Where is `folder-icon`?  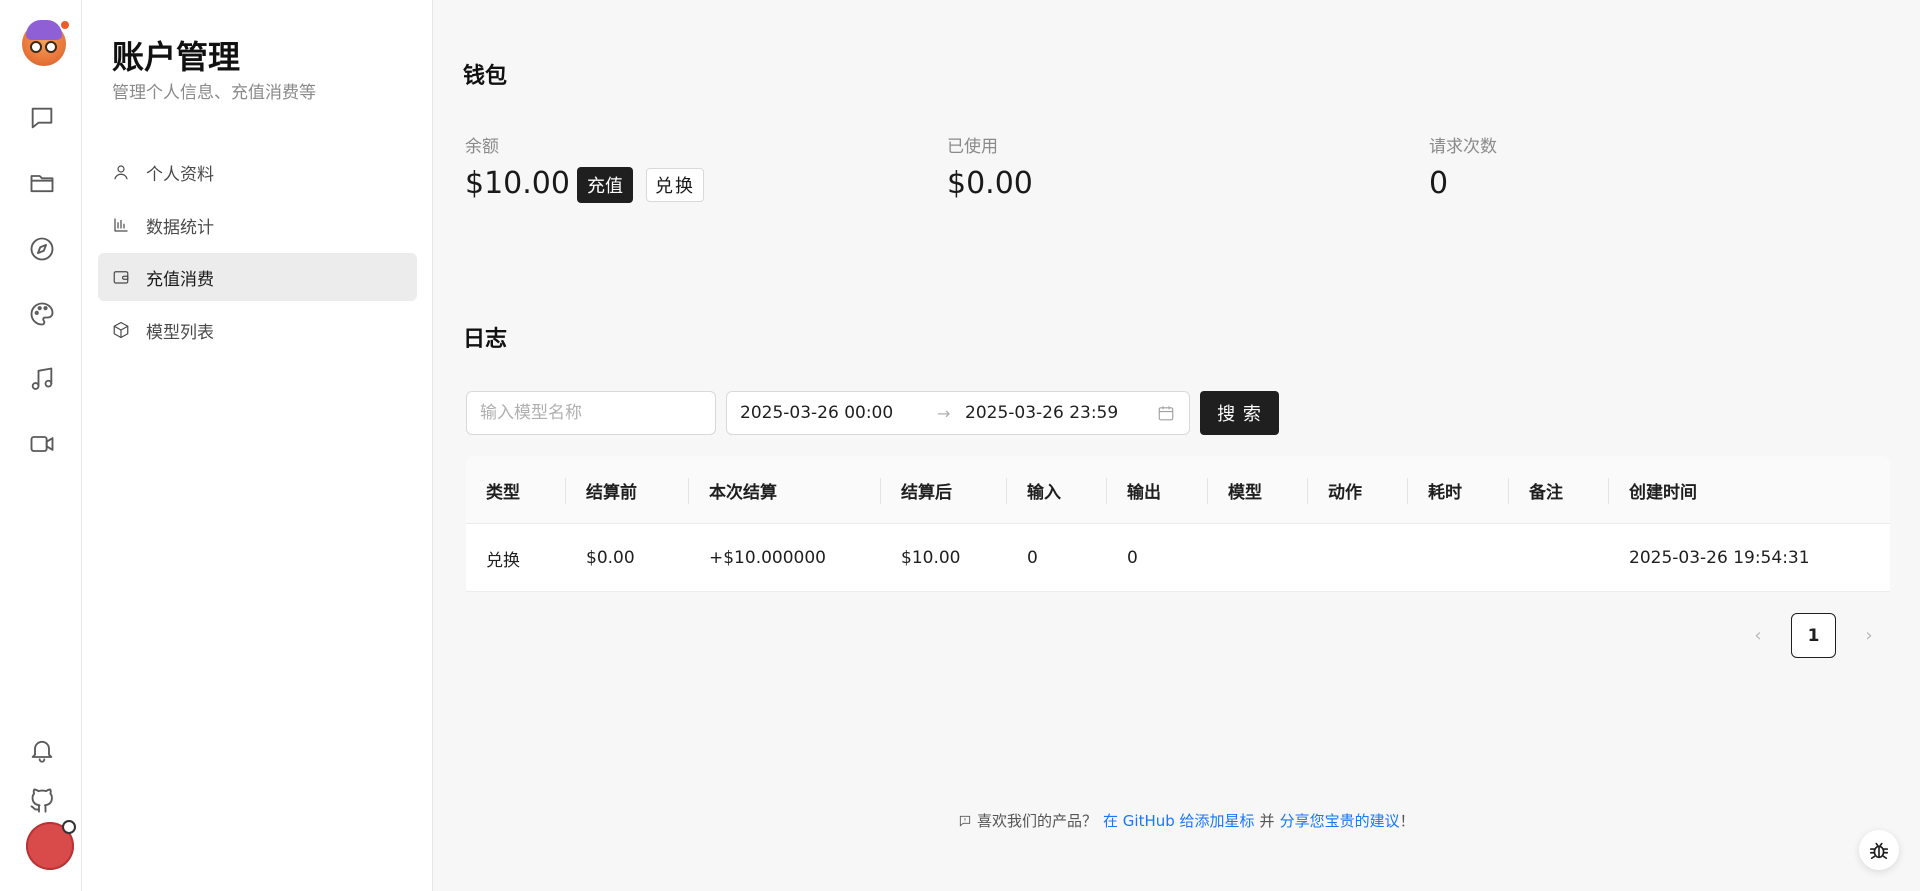 folder-icon is located at coordinates (42, 183).